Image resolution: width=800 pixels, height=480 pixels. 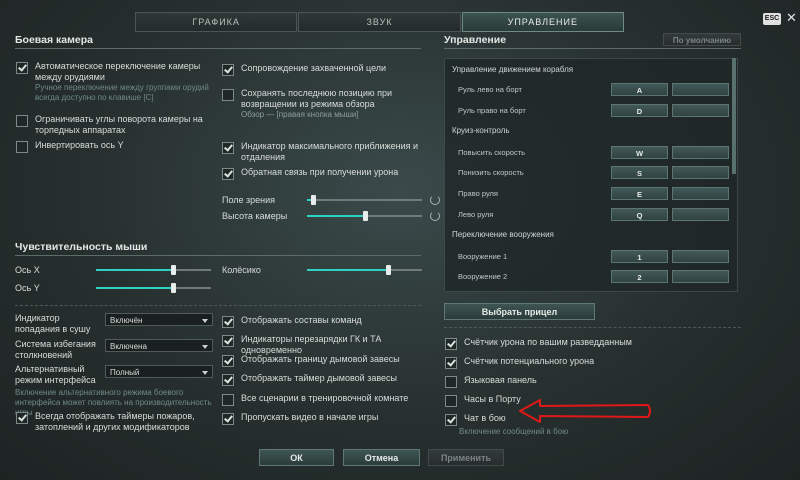 I want to click on collision-avoidance-dropdown: Включена, so click(x=159, y=345).